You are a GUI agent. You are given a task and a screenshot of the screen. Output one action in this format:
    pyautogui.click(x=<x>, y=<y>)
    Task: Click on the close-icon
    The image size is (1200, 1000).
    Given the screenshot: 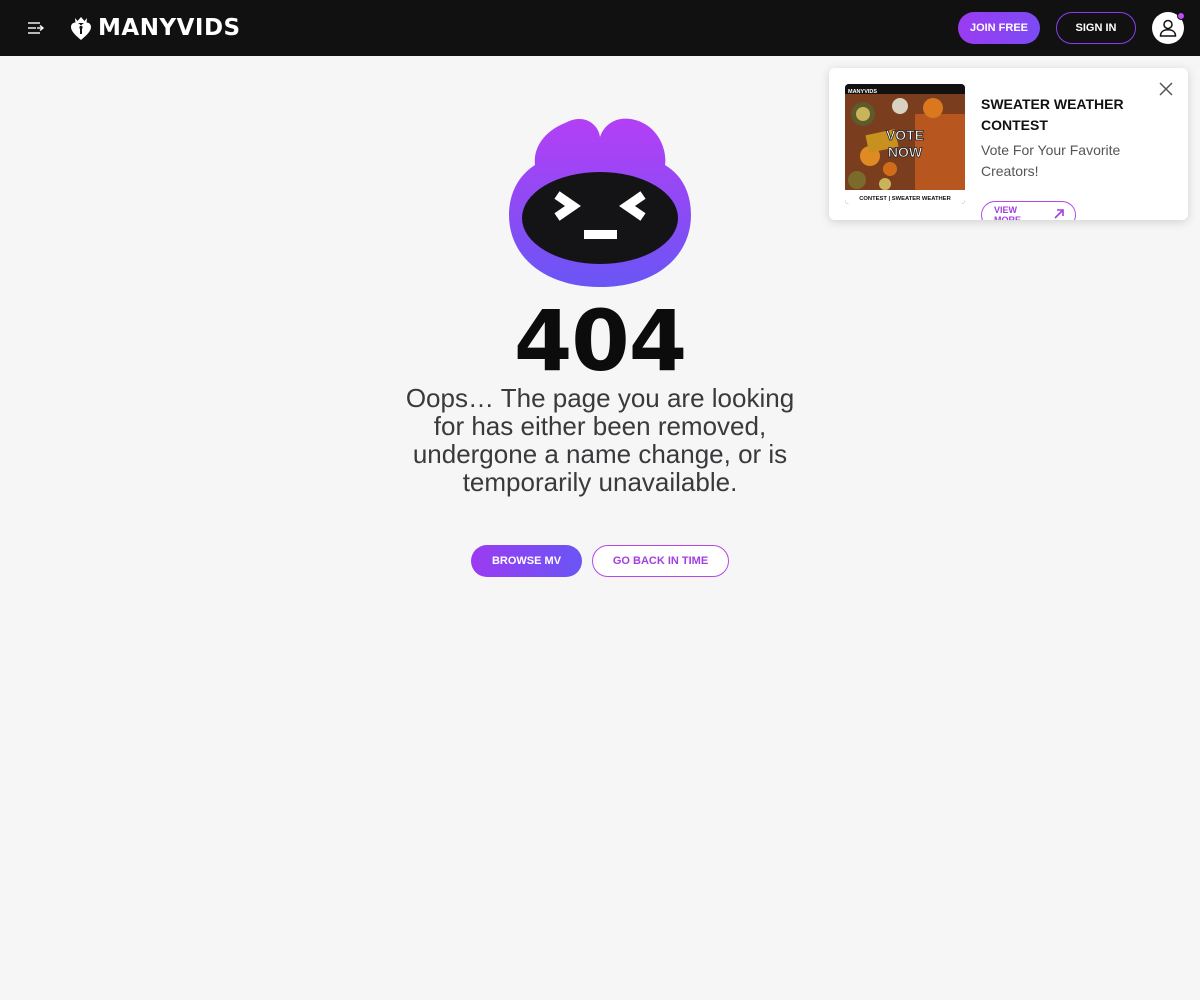 What is the action you would take?
    pyautogui.click(x=1166, y=89)
    